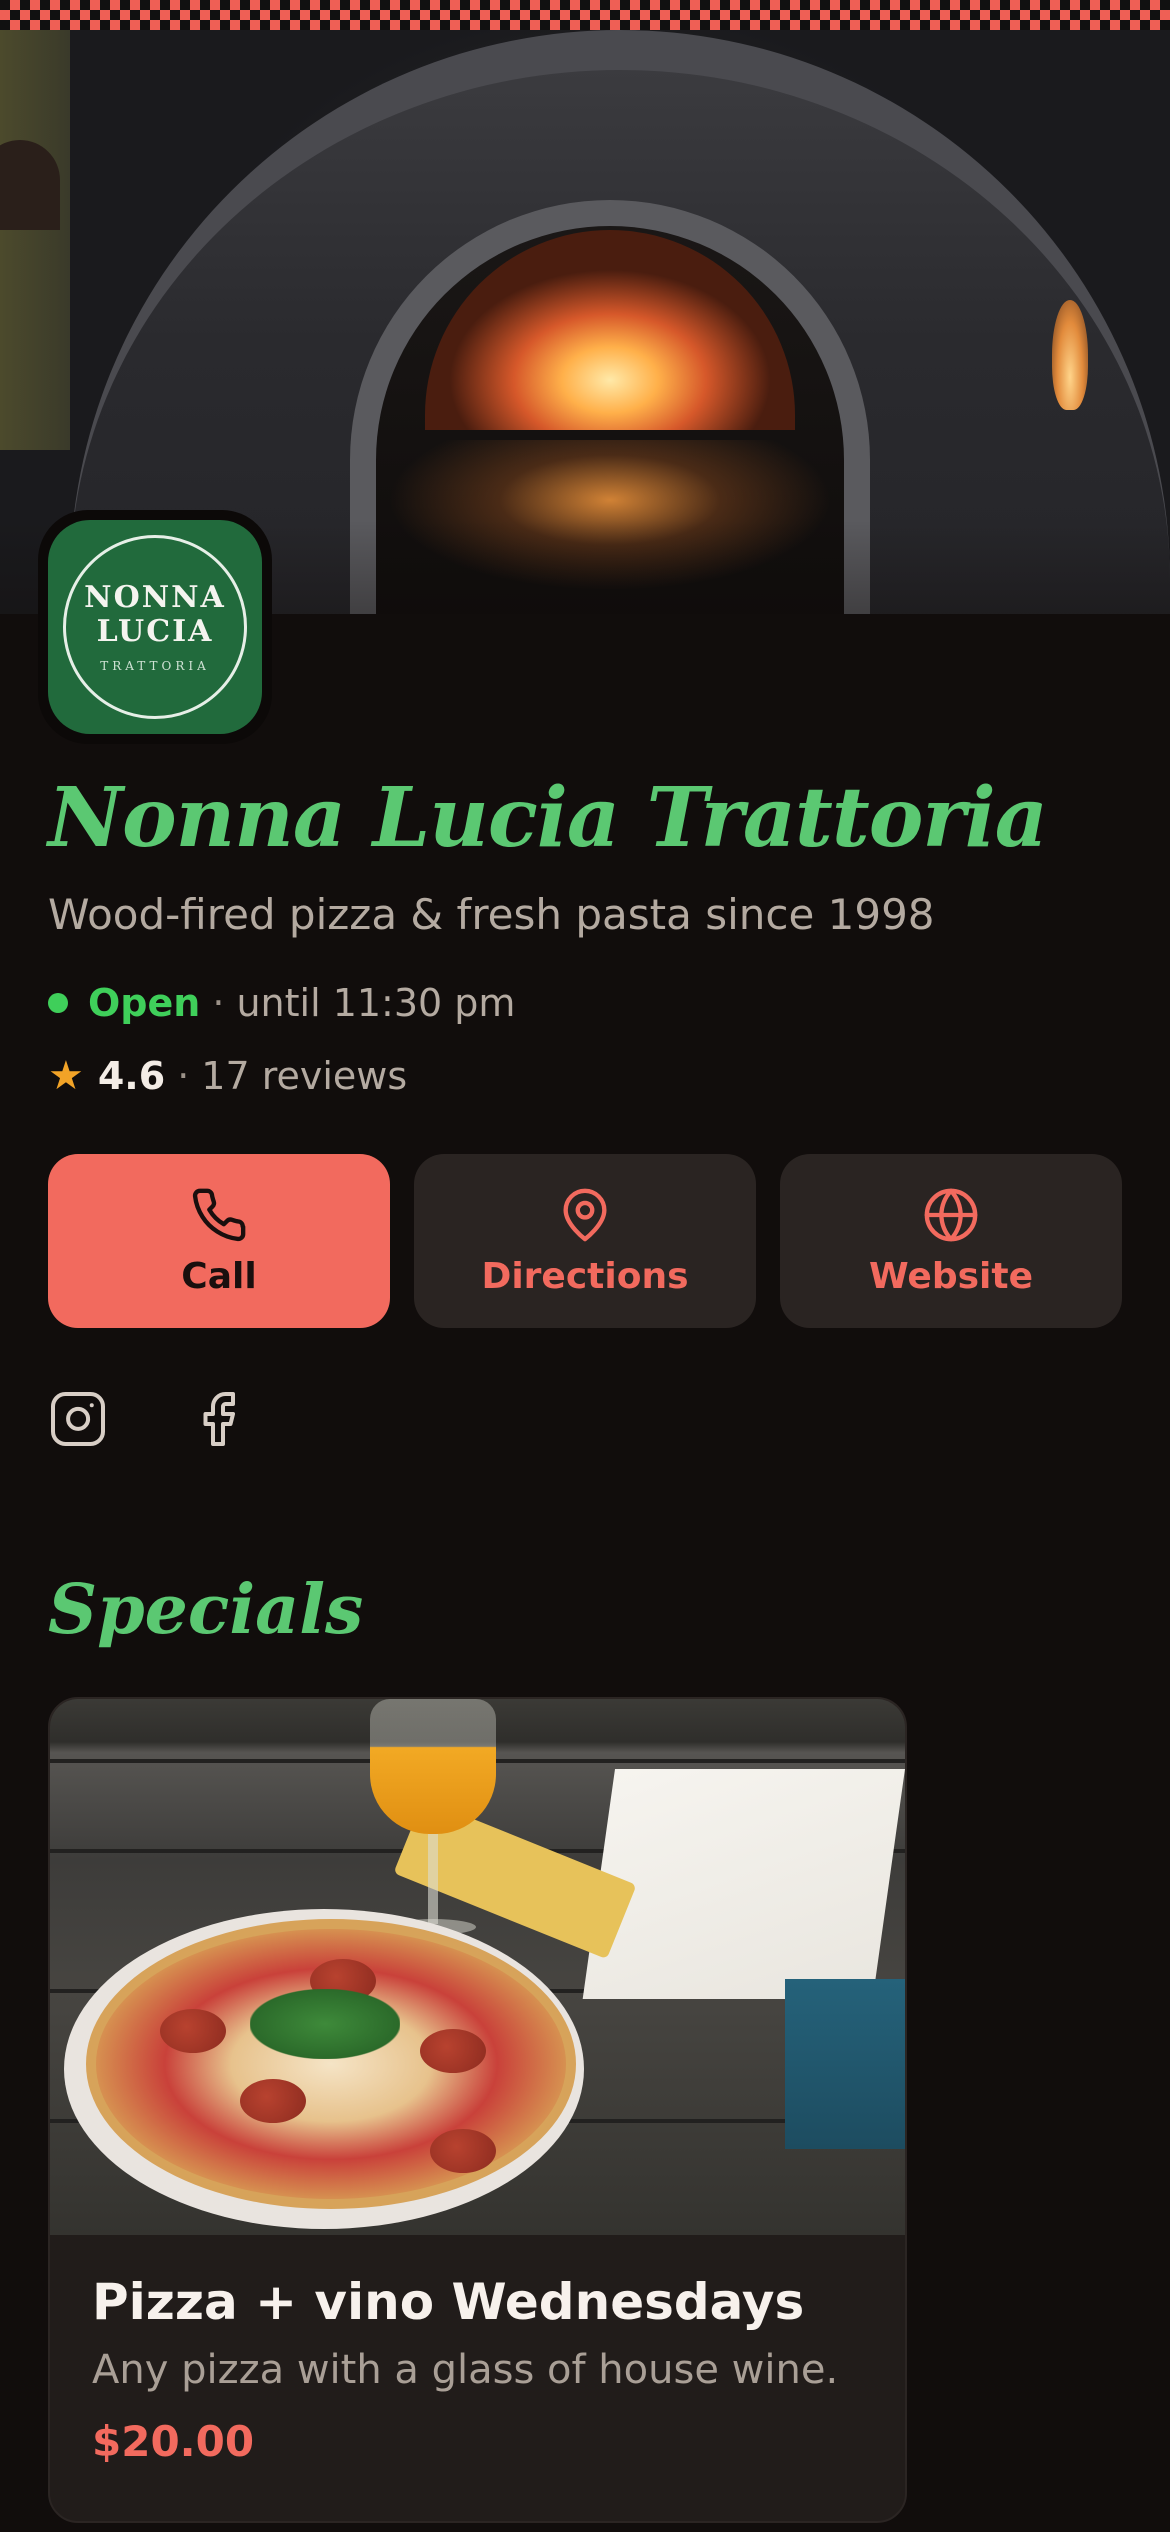 Image resolution: width=1170 pixels, height=2532 pixels. I want to click on wine-glass, so click(433, 1766).